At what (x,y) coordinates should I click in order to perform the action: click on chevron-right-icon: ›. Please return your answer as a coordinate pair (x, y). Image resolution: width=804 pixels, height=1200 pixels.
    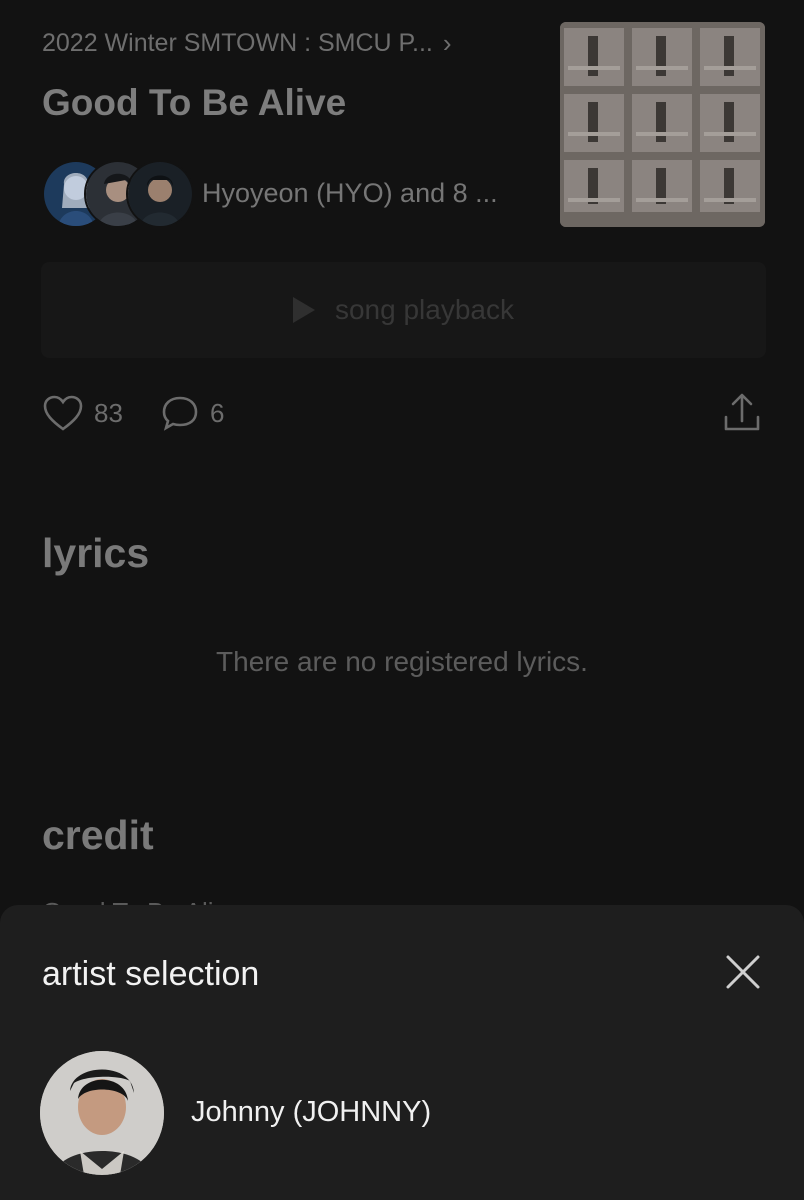
    Looking at the image, I should click on (447, 43).